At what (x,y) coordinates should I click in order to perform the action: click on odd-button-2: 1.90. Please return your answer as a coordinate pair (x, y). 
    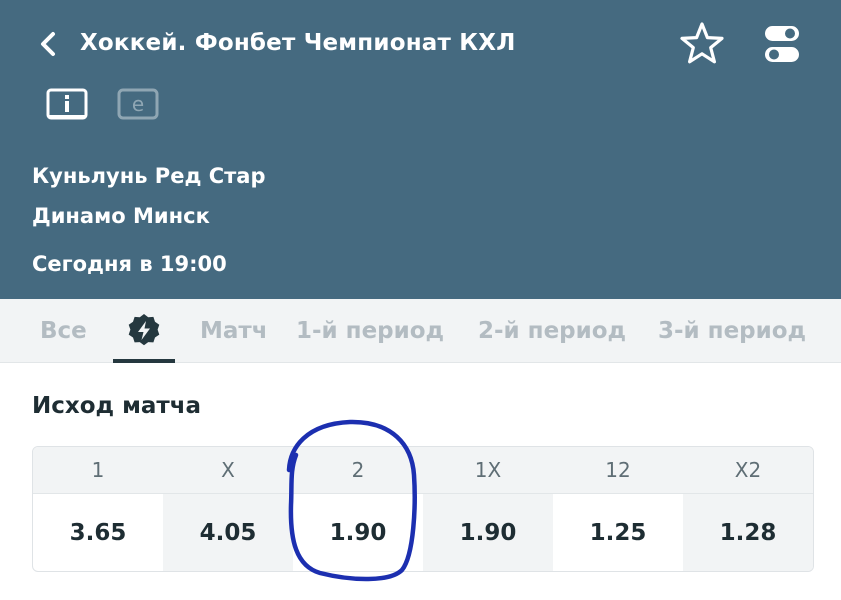
    Looking at the image, I should click on (358, 532).